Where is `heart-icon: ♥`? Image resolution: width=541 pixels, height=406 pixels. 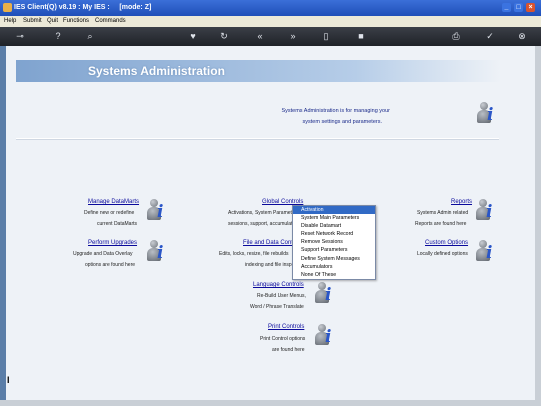 heart-icon: ♥ is located at coordinates (193, 36).